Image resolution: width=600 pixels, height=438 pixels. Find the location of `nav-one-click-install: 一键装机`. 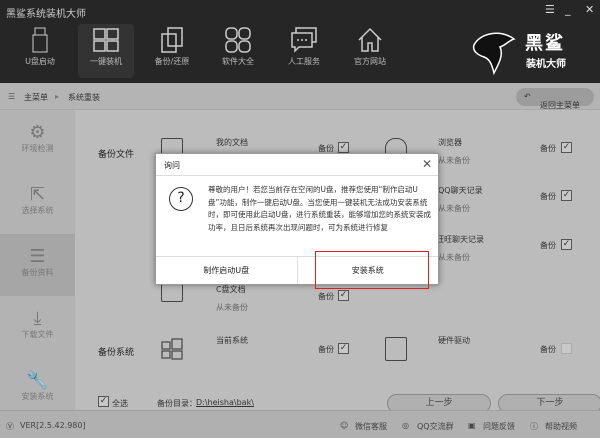

nav-one-click-install: 一键装机 is located at coordinates (106, 51).